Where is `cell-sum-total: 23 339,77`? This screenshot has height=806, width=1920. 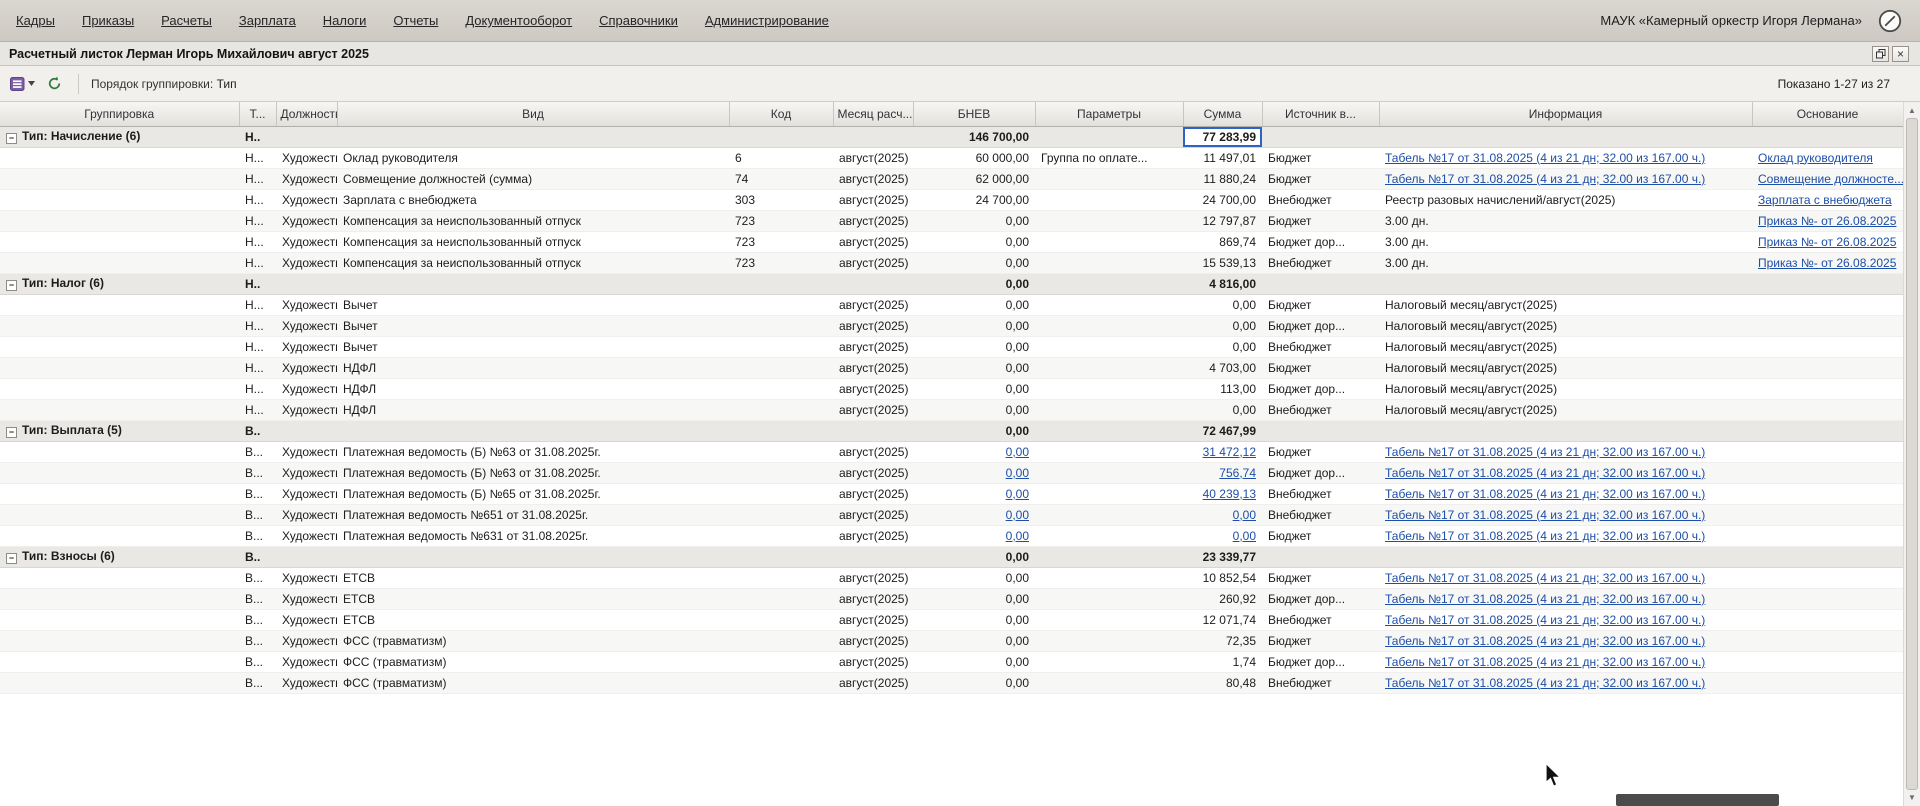
cell-sum-total: 23 339,77 is located at coordinates (1222, 556).